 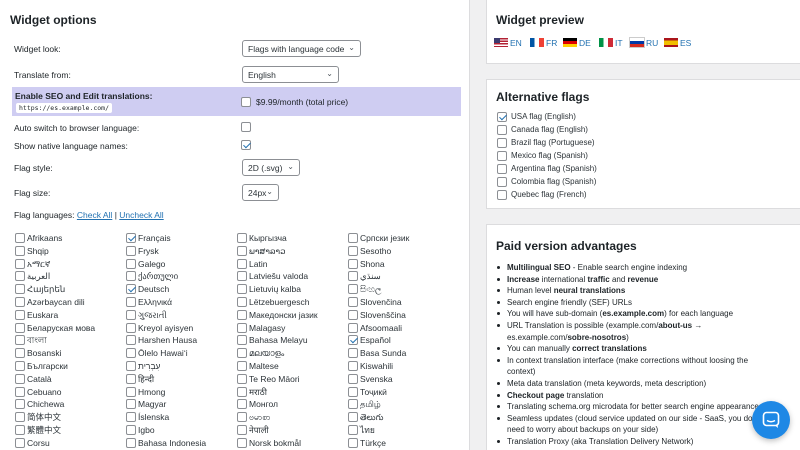 I want to click on language-name: Afrikaans, so click(x=45, y=238).